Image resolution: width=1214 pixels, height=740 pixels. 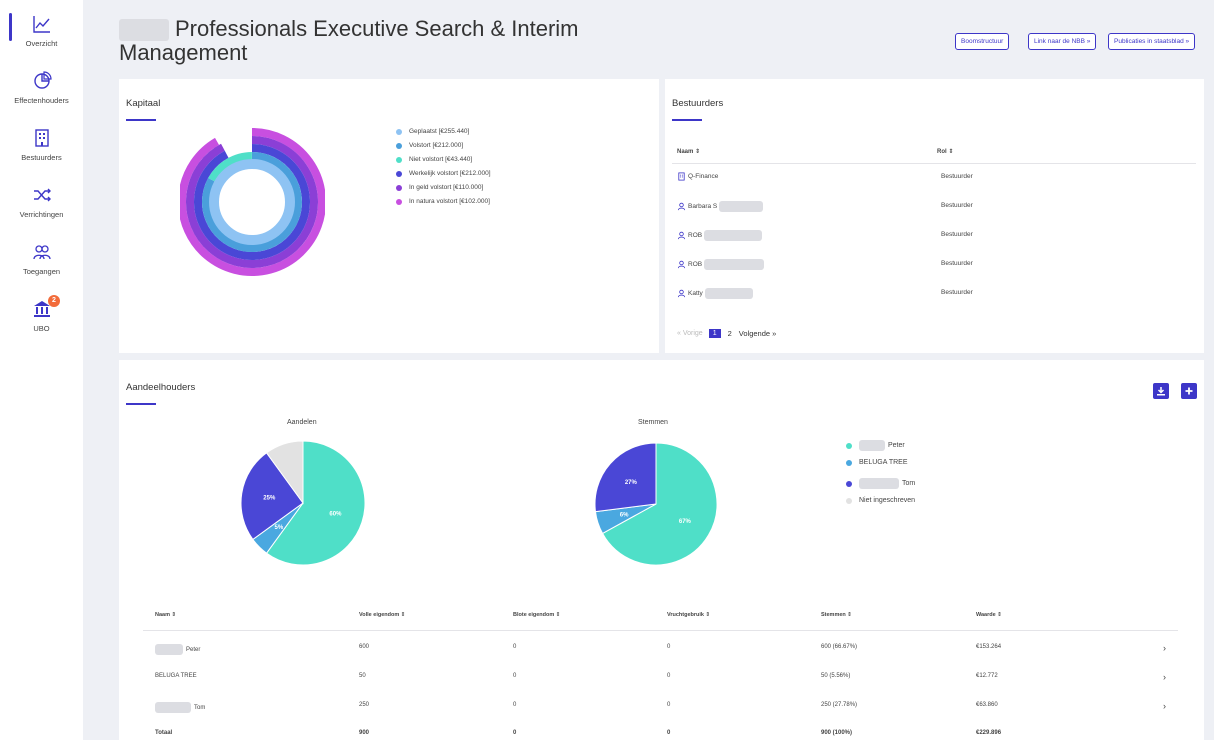 What do you see at coordinates (695, 293) in the screenshot?
I see `bestuurder-name-text: Katty` at bounding box center [695, 293].